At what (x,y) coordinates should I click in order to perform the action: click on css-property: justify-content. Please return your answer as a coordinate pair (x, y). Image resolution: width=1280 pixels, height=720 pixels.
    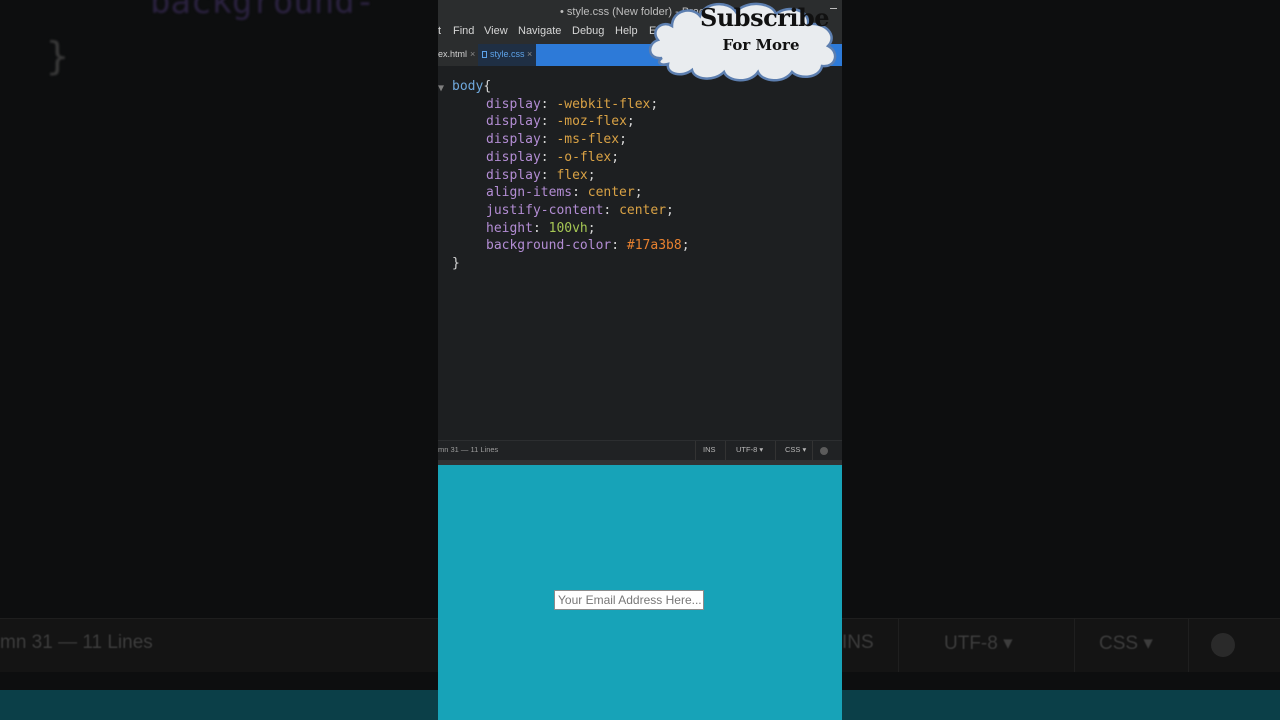
    Looking at the image, I should click on (545, 210).